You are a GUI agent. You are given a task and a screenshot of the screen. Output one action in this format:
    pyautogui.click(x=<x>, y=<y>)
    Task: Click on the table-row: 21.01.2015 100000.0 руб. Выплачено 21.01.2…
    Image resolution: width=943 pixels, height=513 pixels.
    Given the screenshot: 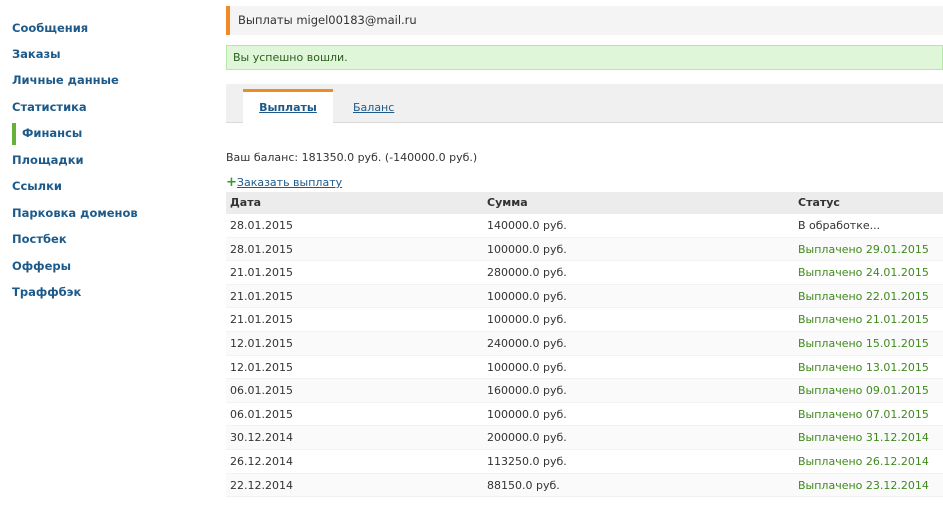 What is the action you would take?
    pyautogui.click(x=584, y=320)
    